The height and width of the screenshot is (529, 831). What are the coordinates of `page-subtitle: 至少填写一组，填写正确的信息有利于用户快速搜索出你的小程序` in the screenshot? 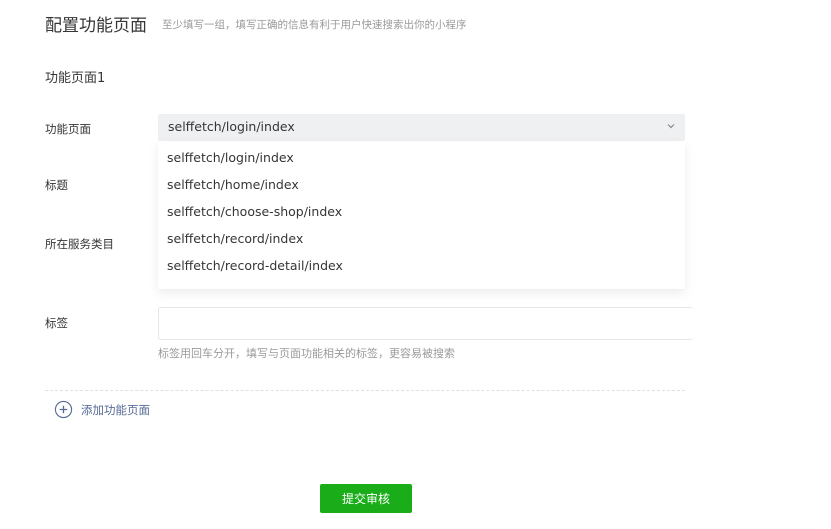 It's located at (314, 25).